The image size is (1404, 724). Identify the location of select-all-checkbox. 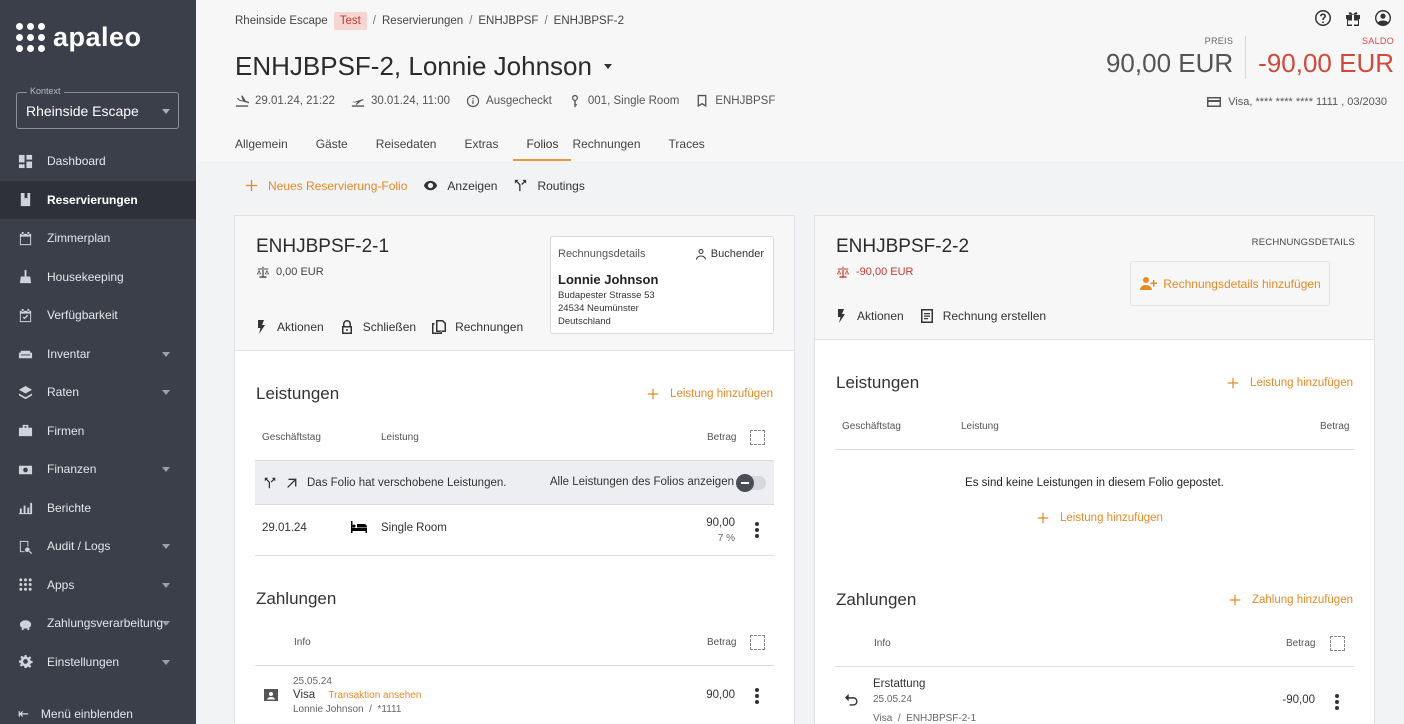
(757, 437).